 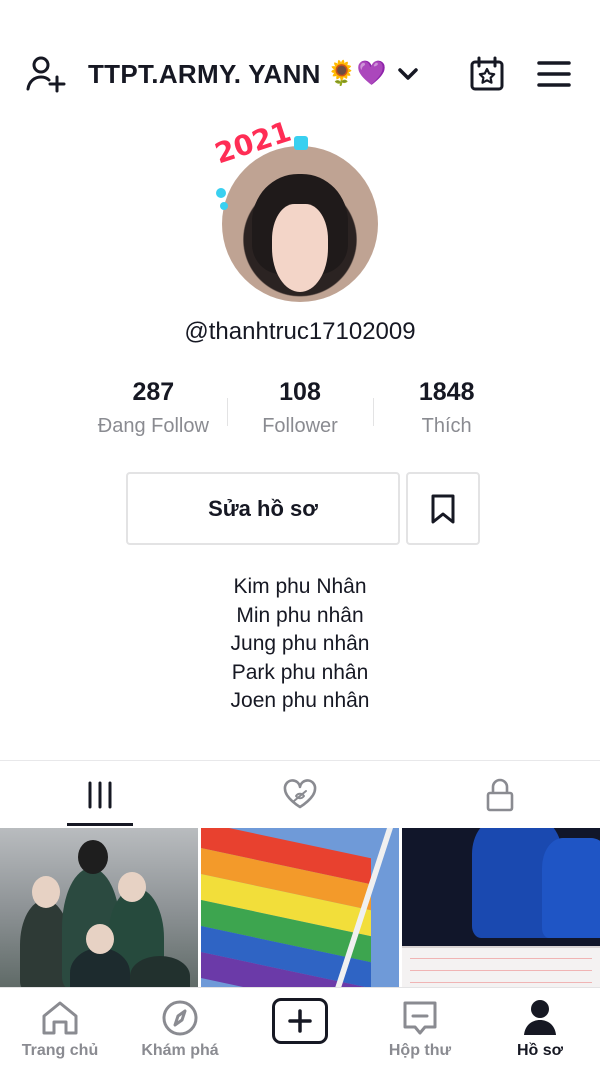 I want to click on bio-line: Joen phu nhân, so click(x=300, y=700).